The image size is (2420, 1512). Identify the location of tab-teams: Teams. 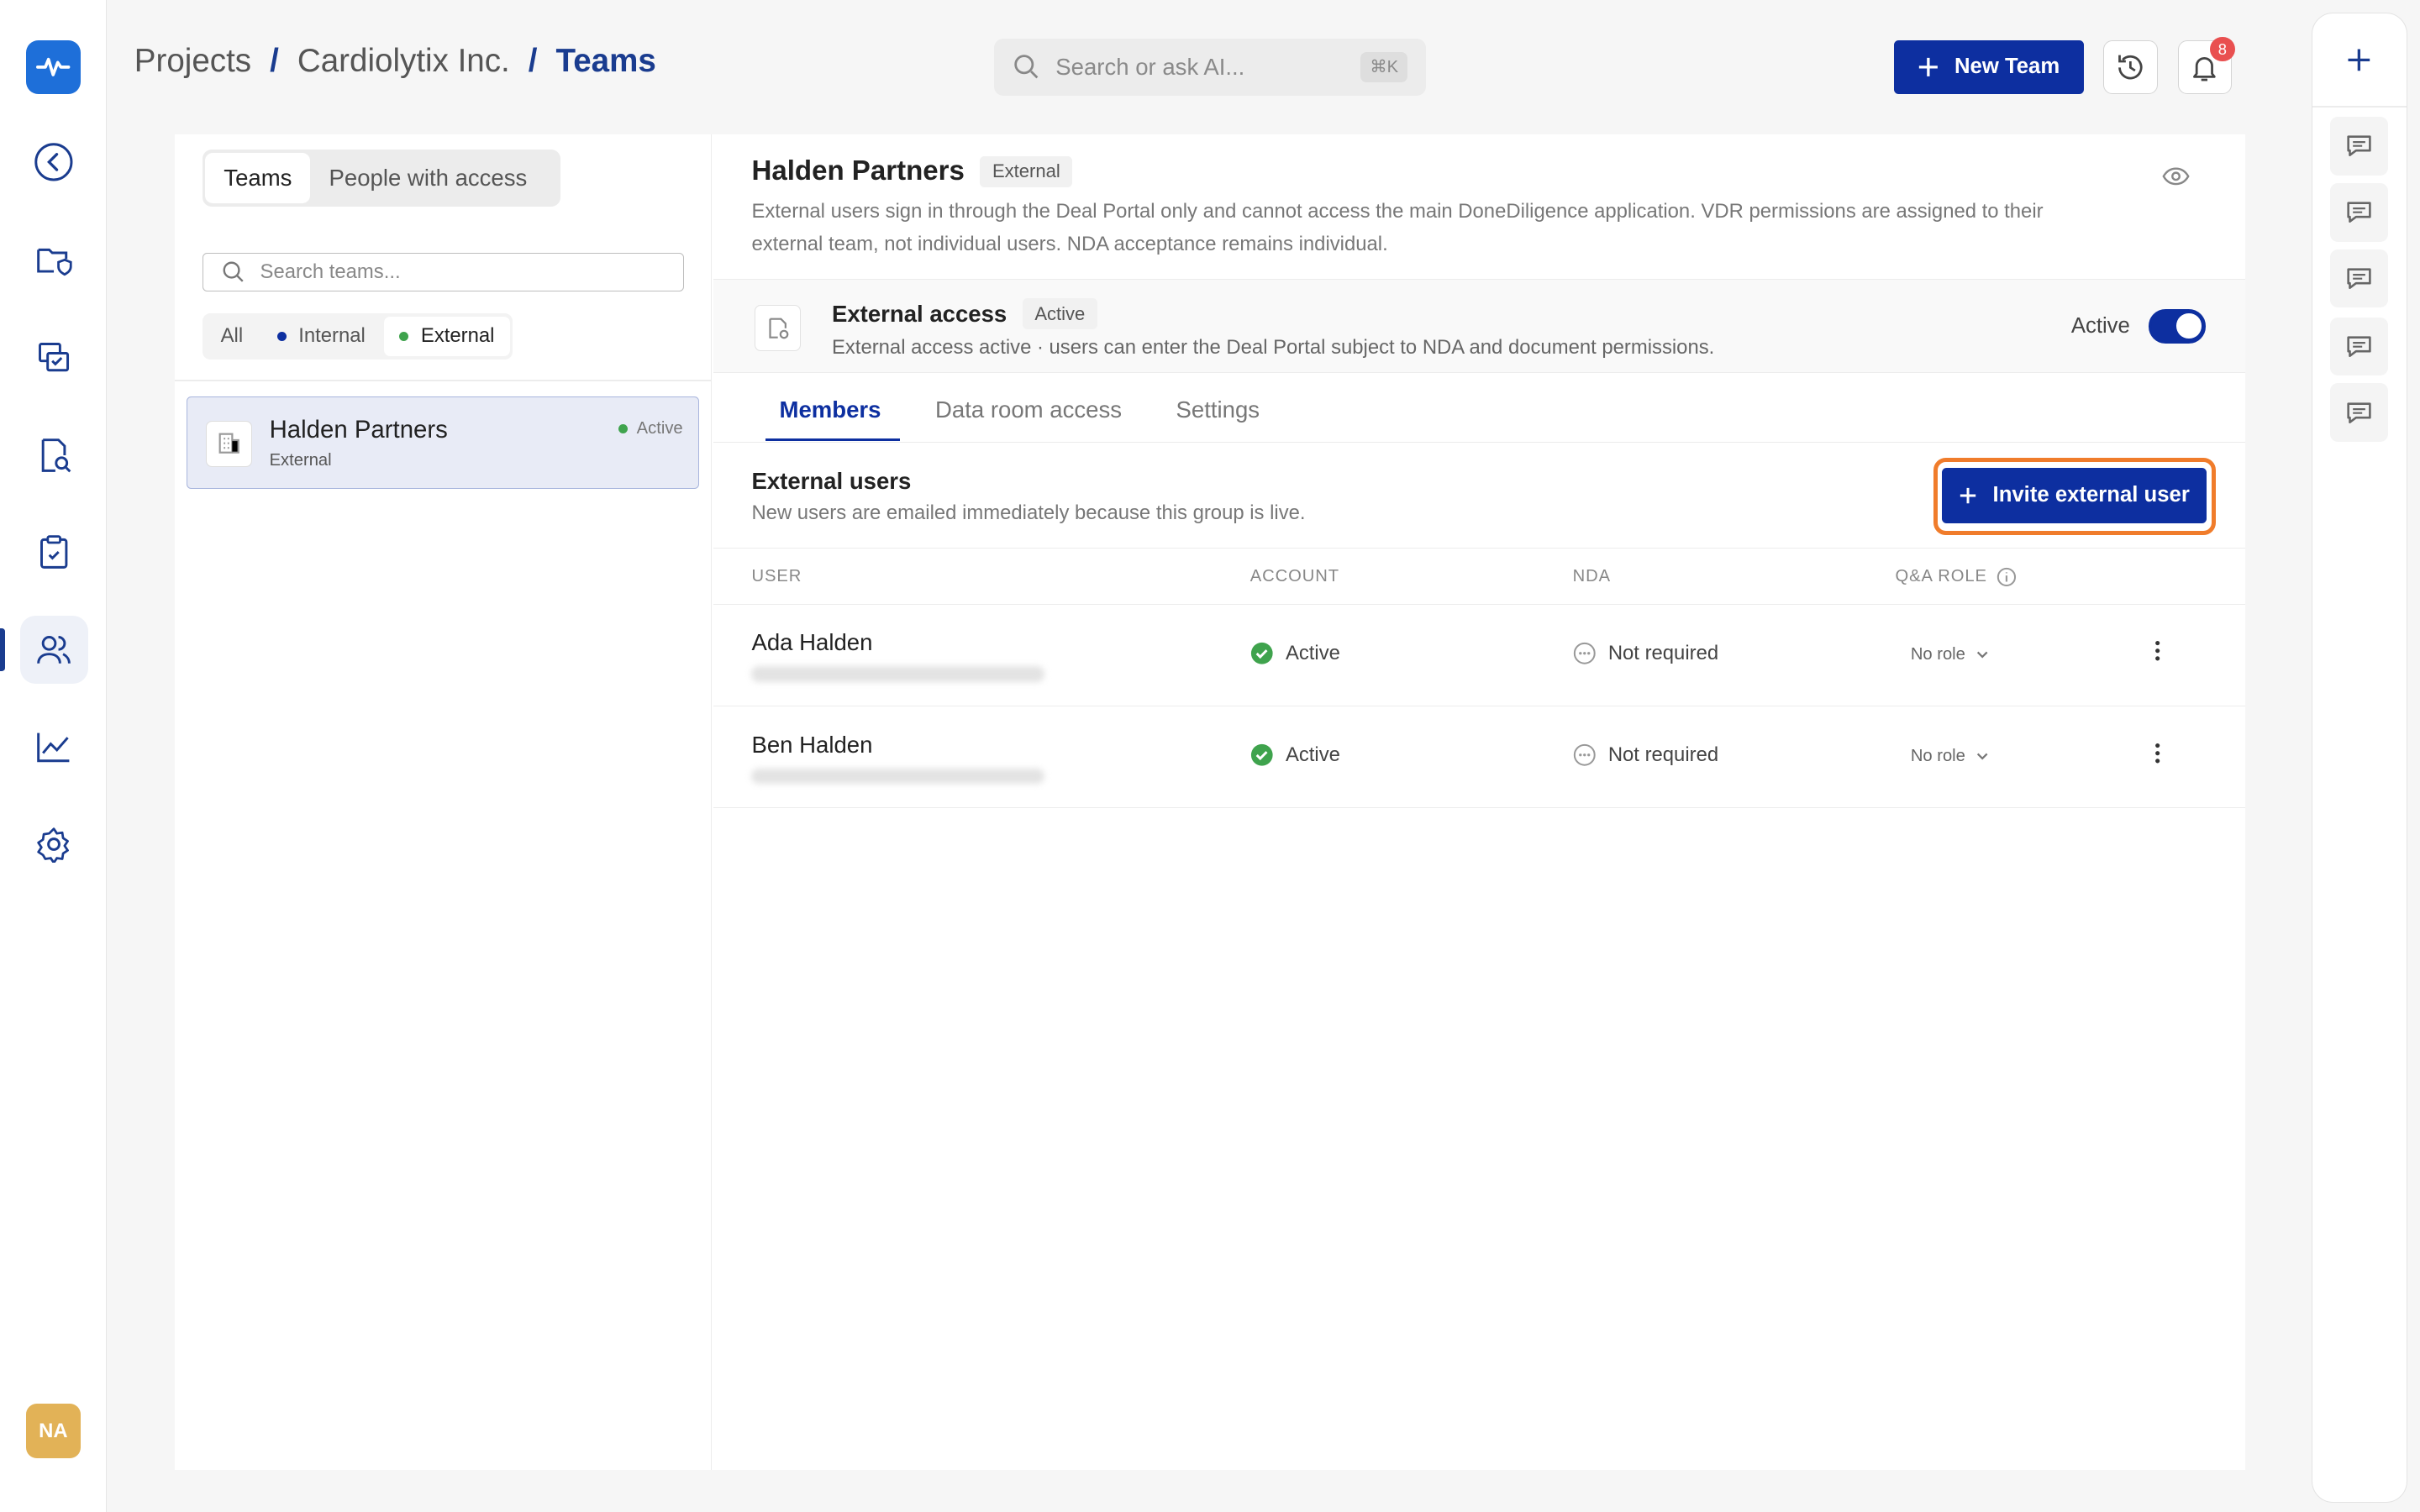
(258, 178).